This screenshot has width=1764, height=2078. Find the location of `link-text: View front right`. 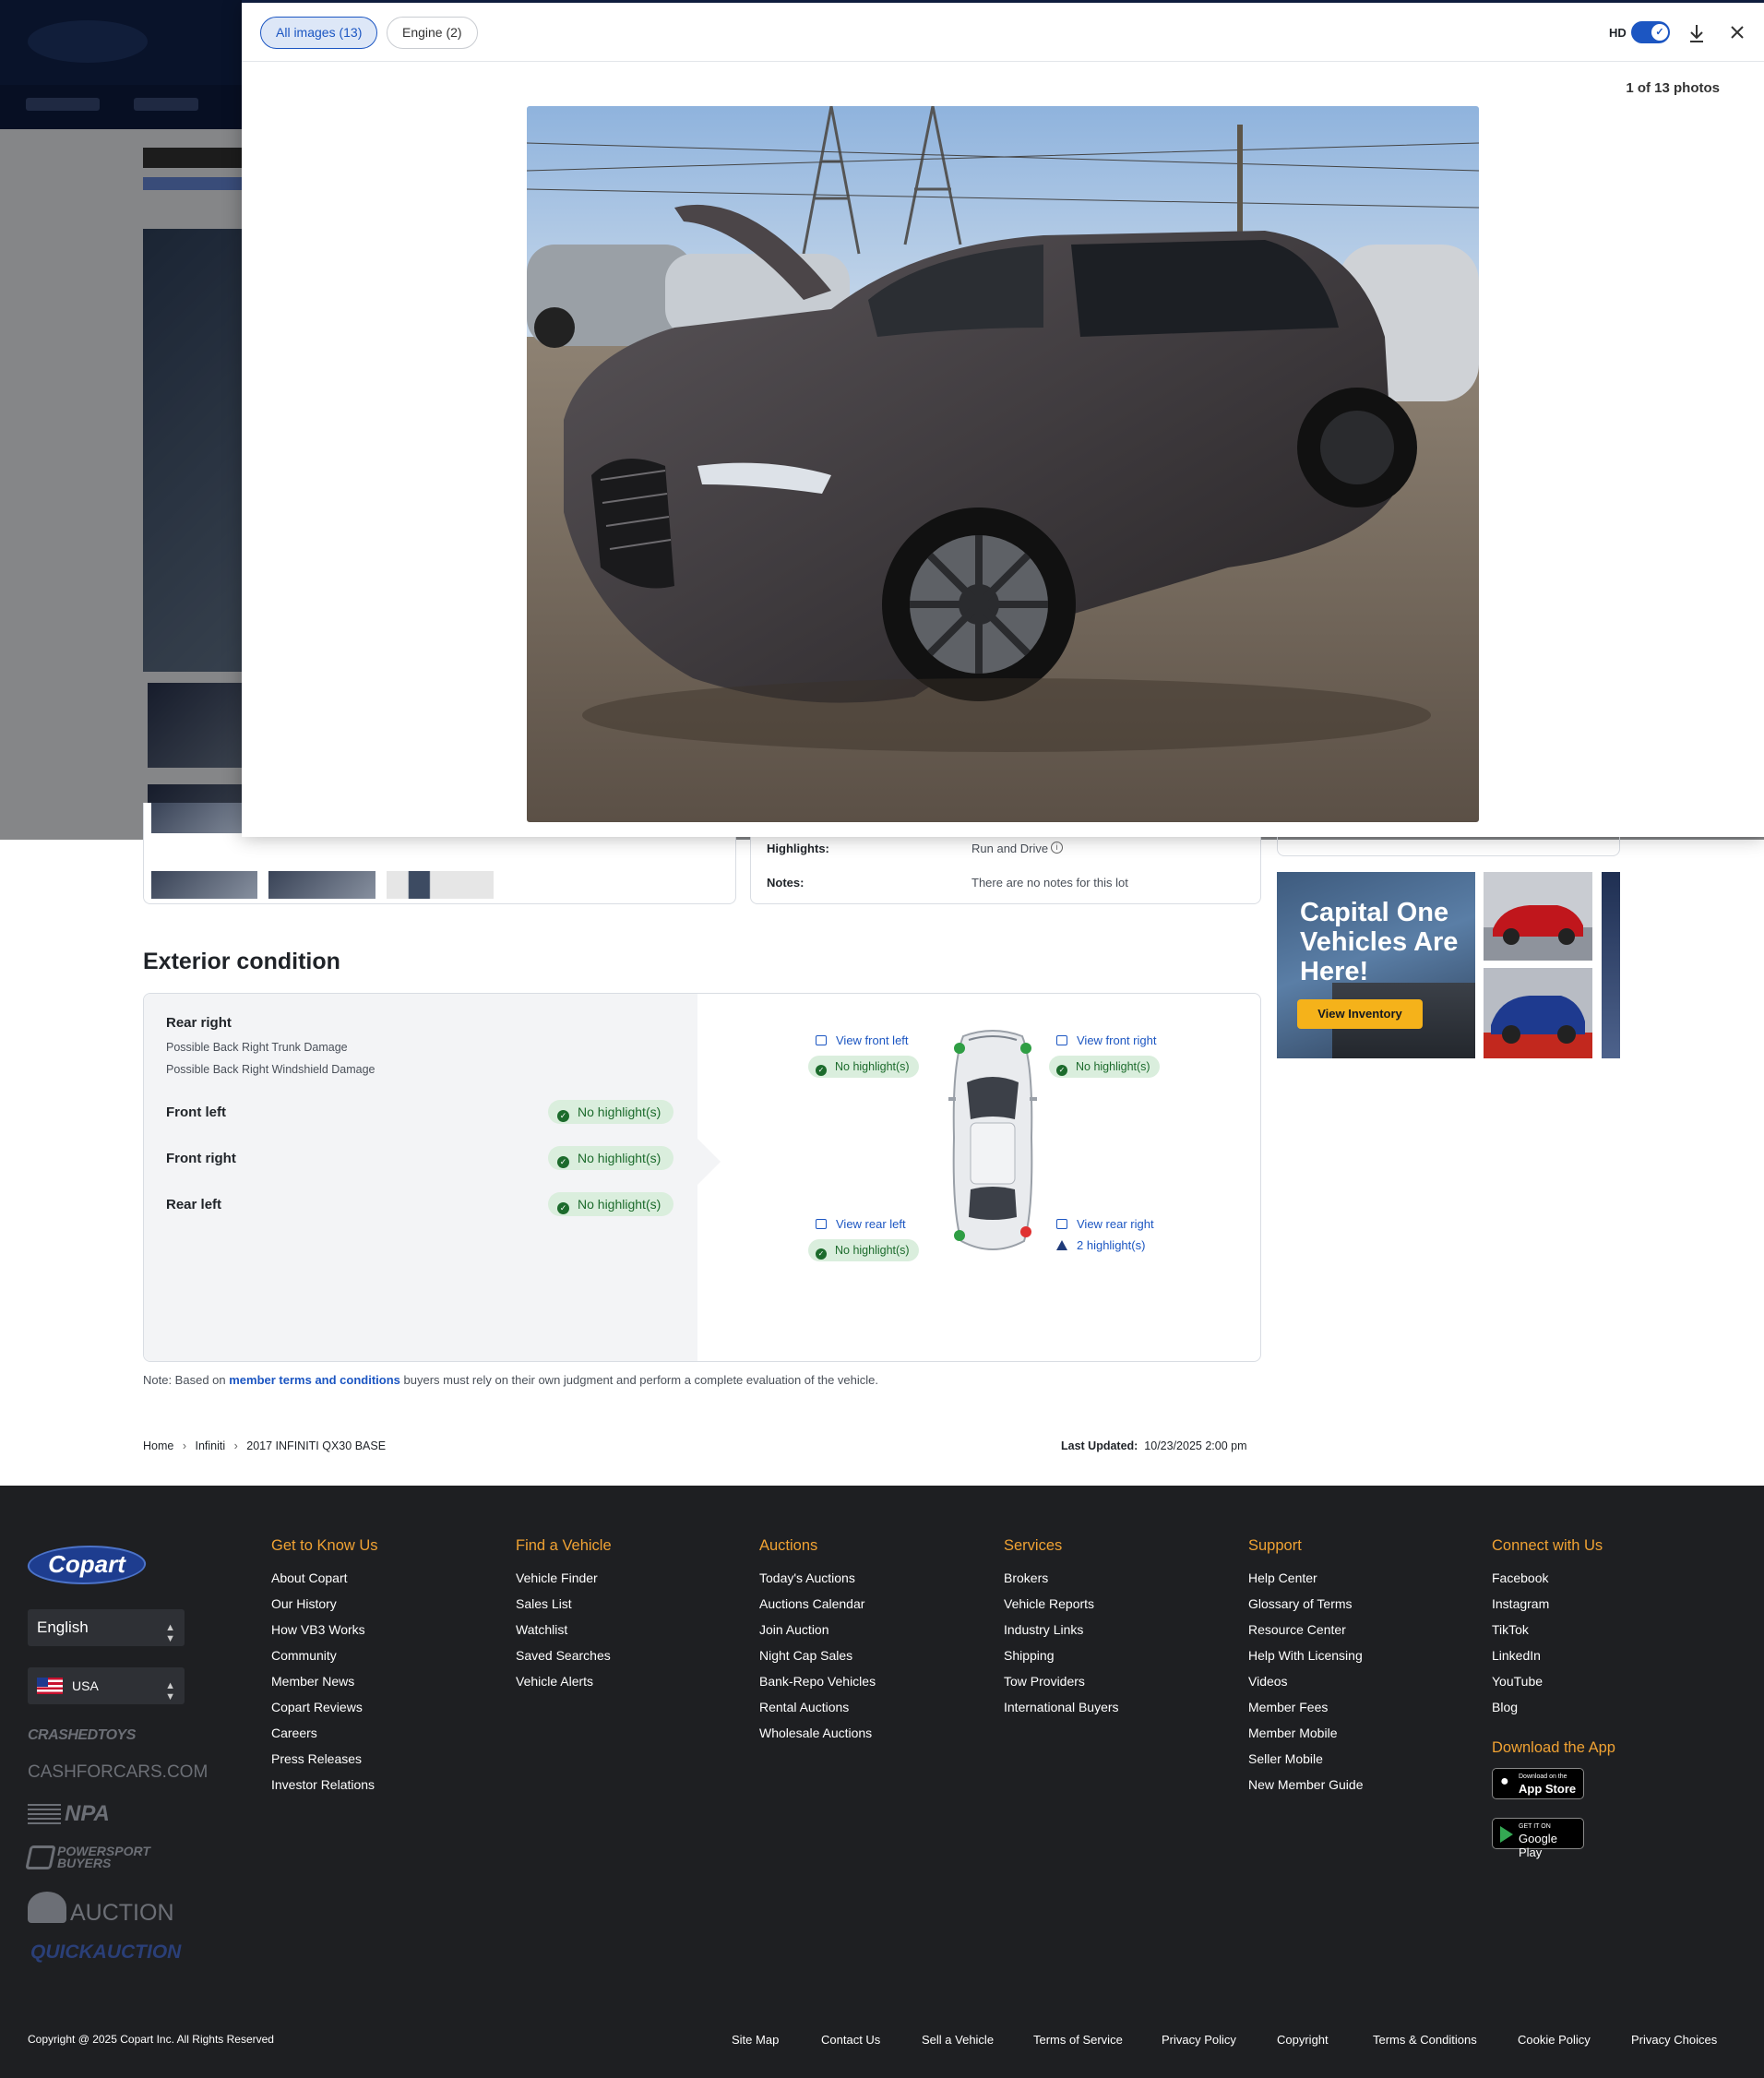

link-text: View front right is located at coordinates (1117, 1040).